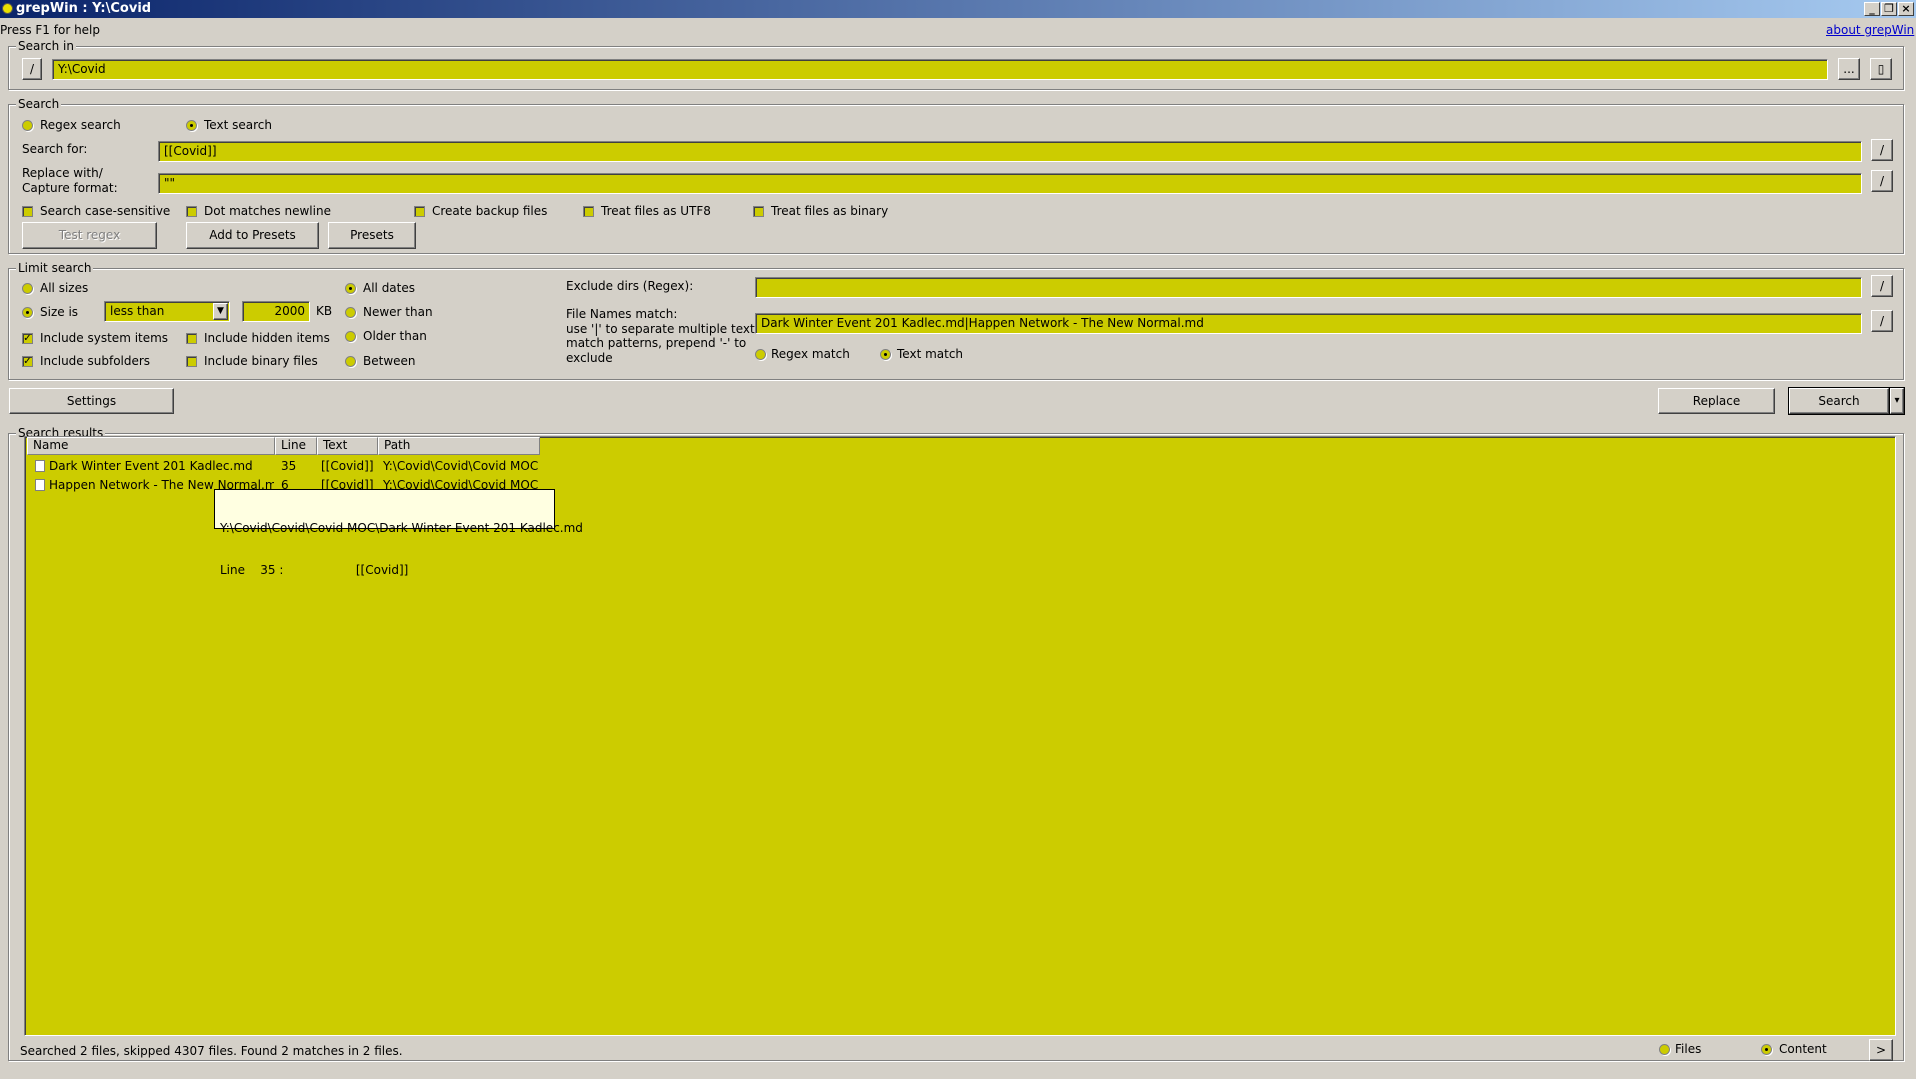 The height and width of the screenshot is (1079, 1916). I want to click on restore-button: ❐, so click(1889, 9).